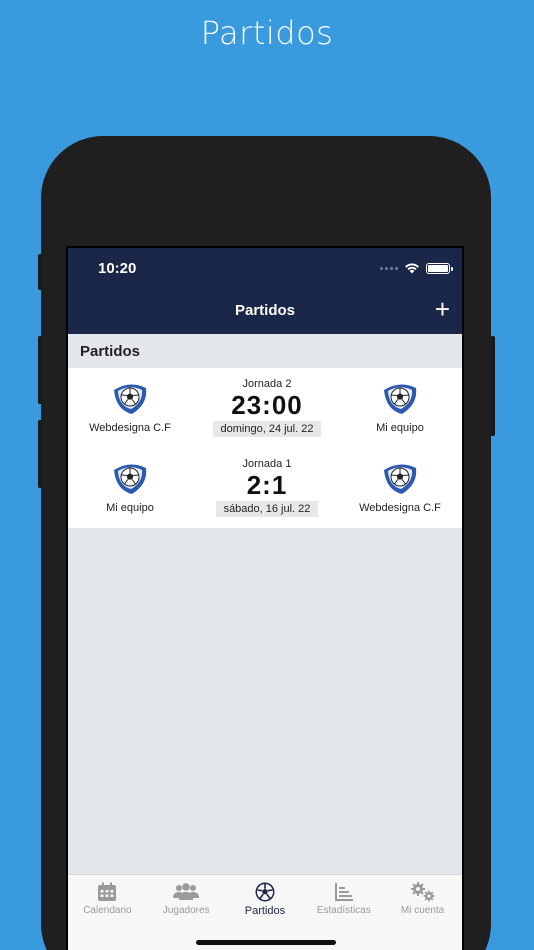  What do you see at coordinates (267, 33) in the screenshot?
I see `promo-title: Partidos` at bounding box center [267, 33].